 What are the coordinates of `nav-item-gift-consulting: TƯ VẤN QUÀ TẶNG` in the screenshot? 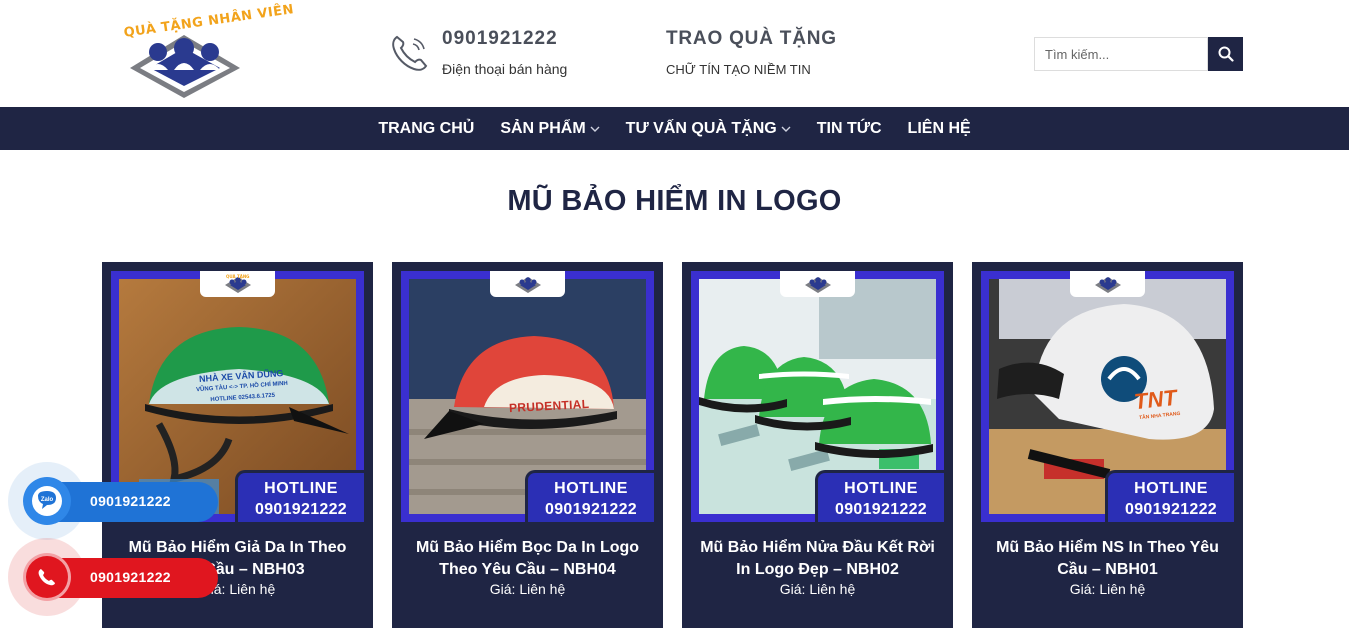 It's located at (708, 128).